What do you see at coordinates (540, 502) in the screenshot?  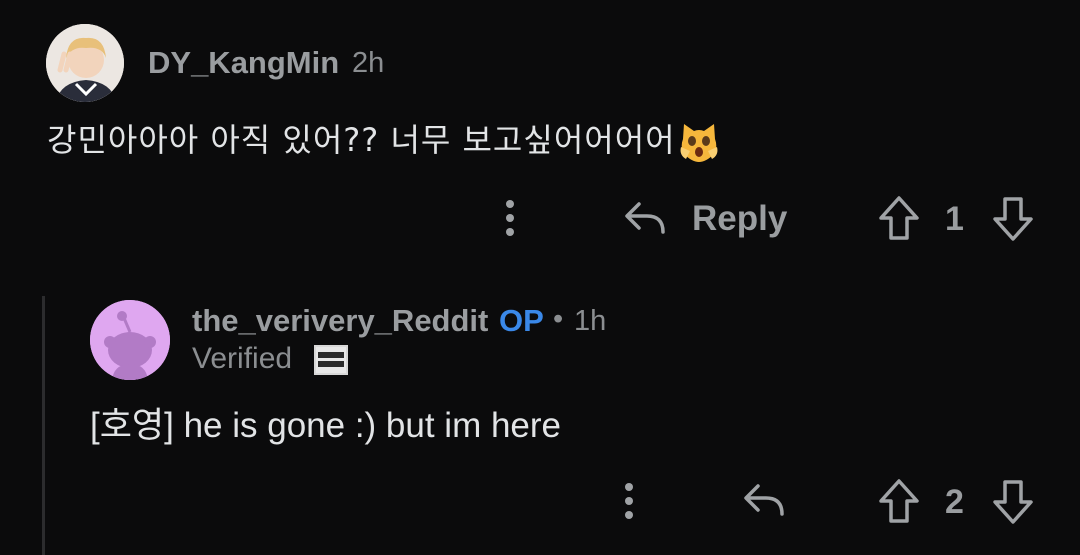 I see `comment-actions: 2` at bounding box center [540, 502].